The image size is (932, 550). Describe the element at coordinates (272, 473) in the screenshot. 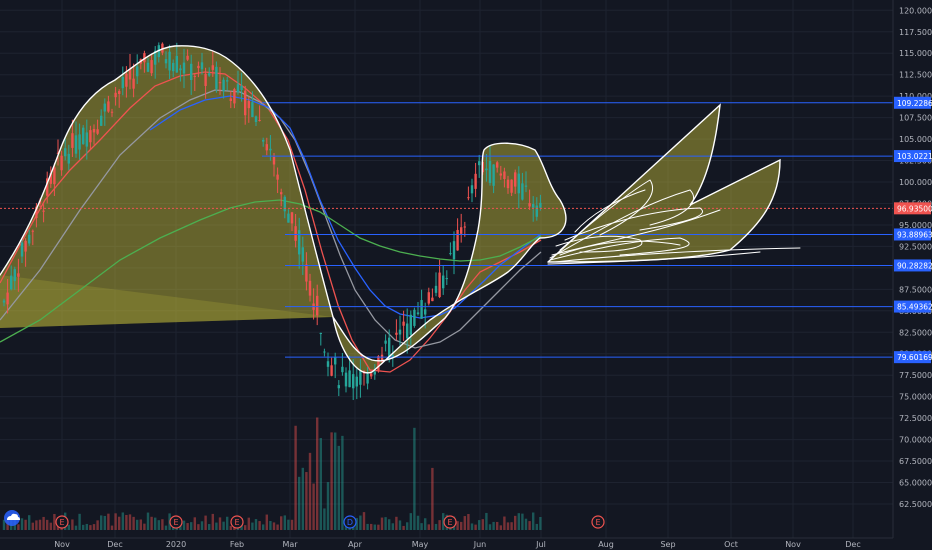

I see `volume-bars` at that location.